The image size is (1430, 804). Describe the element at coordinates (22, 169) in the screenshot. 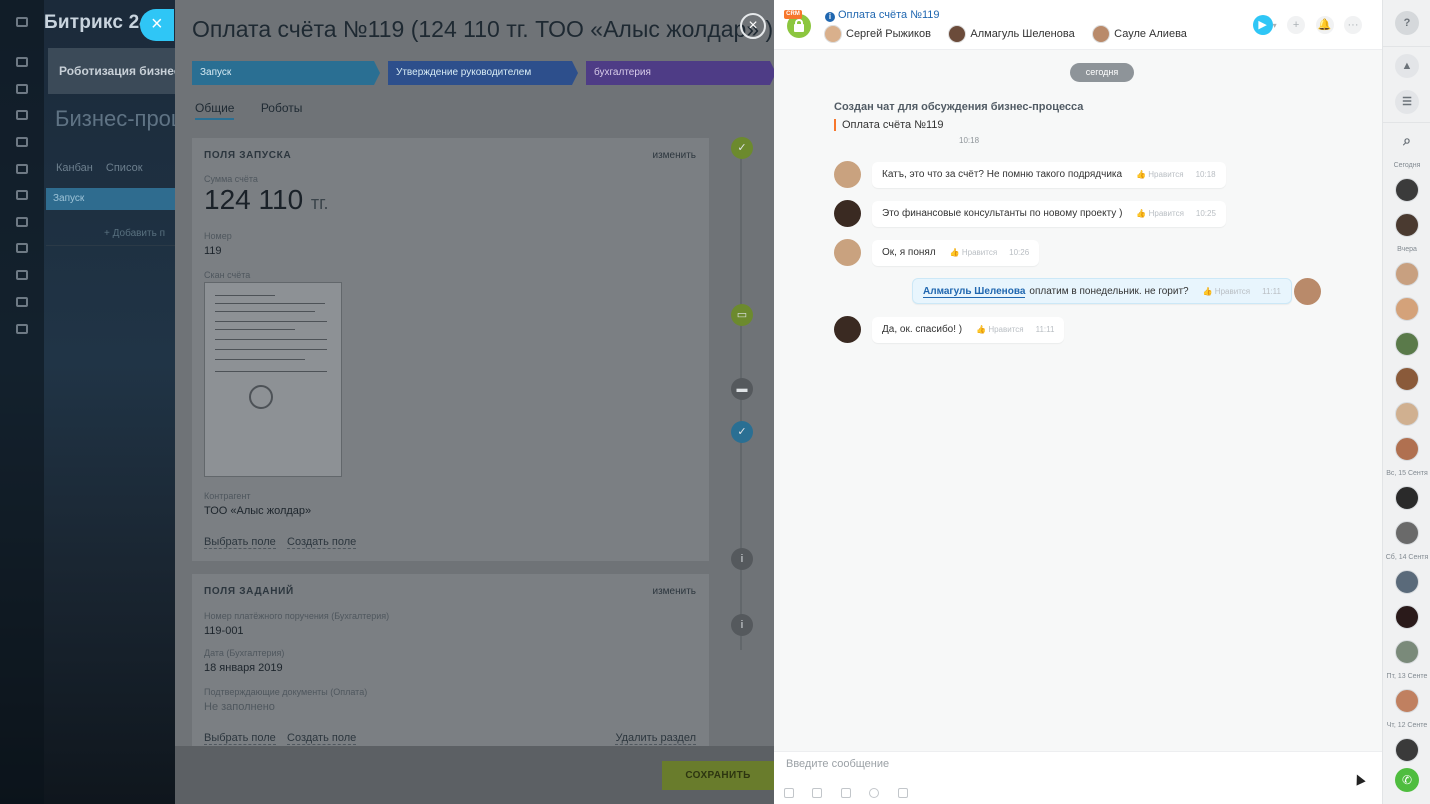

I see `reports-icon` at that location.